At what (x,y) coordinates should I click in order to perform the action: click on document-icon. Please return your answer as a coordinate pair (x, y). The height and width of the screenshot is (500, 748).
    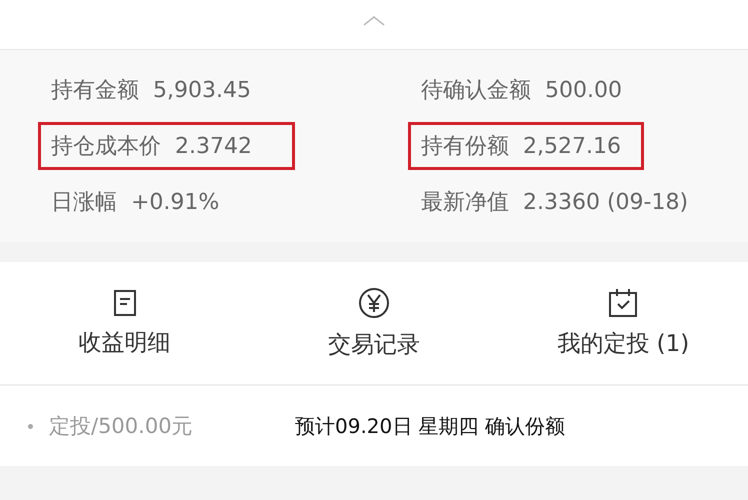
    Looking at the image, I should click on (124, 302).